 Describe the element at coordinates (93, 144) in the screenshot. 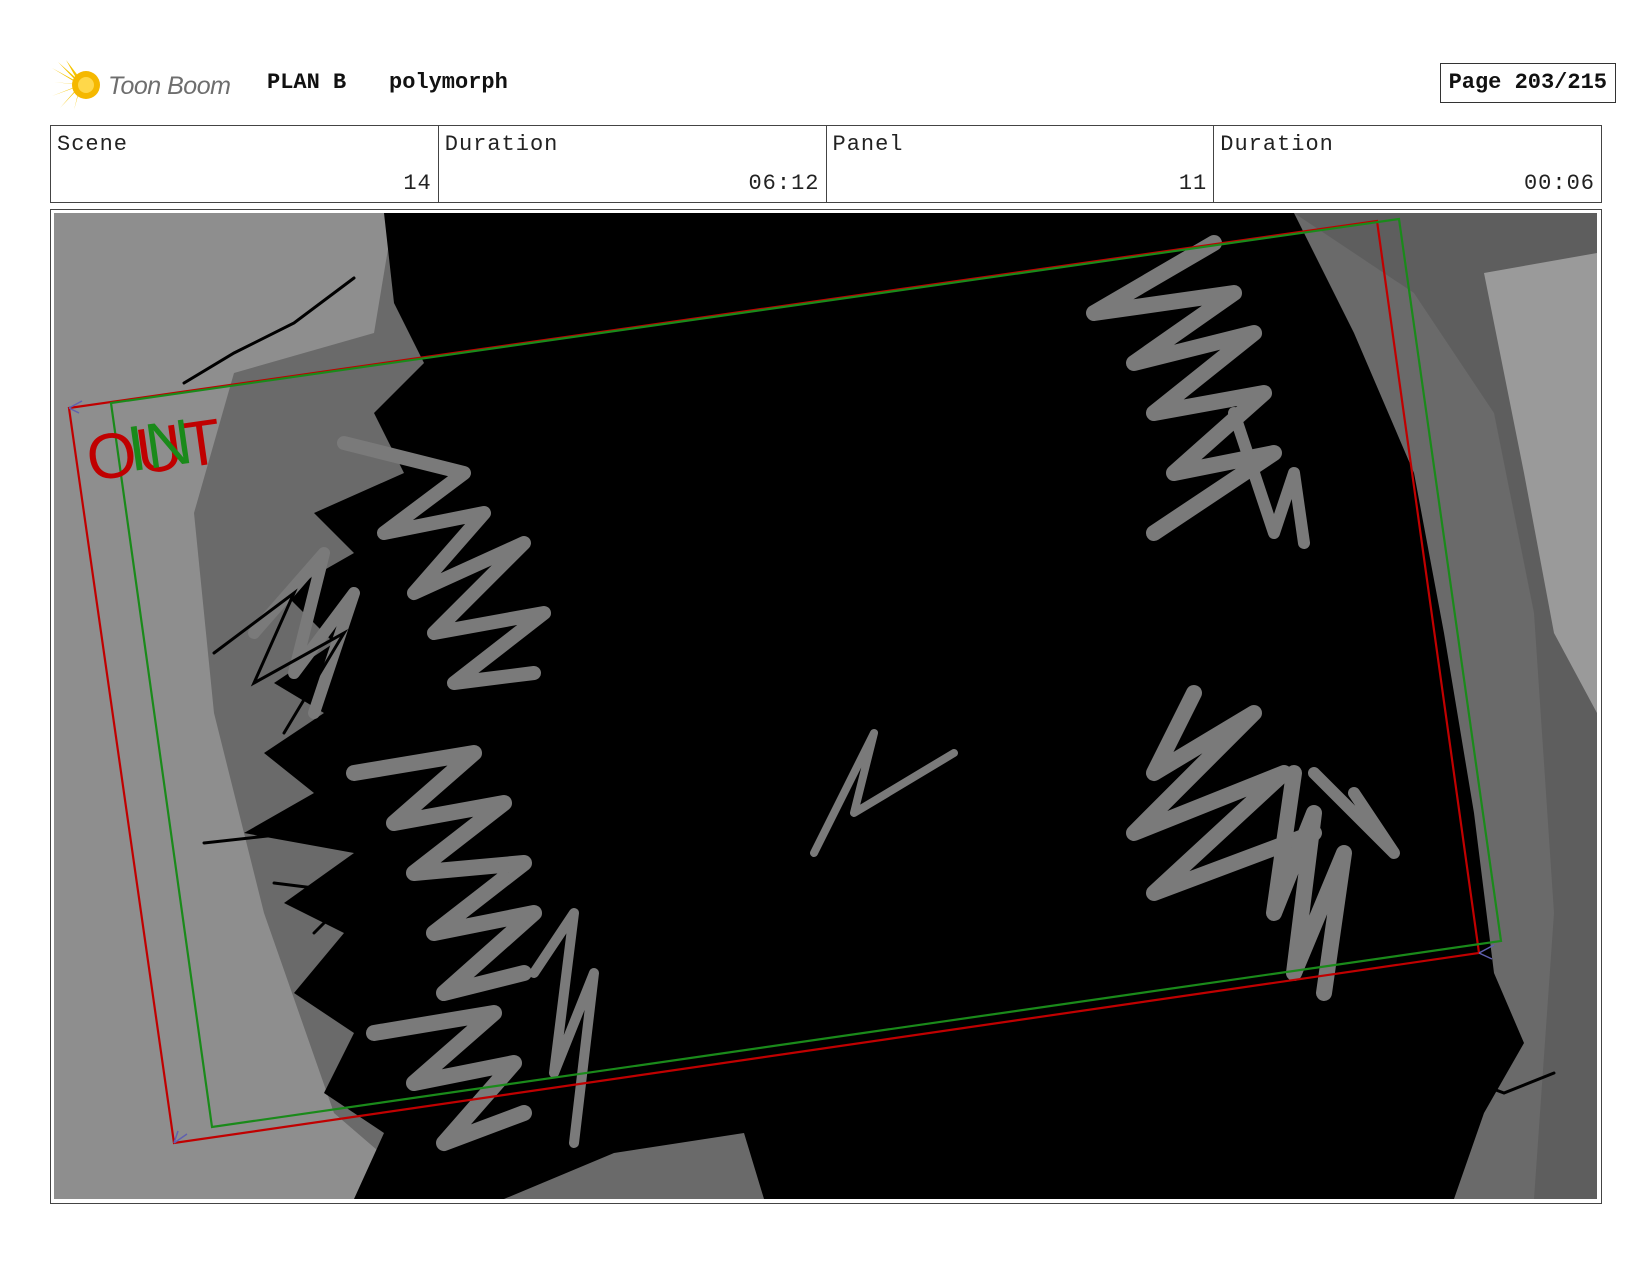

I see `scene-label: Scene` at that location.